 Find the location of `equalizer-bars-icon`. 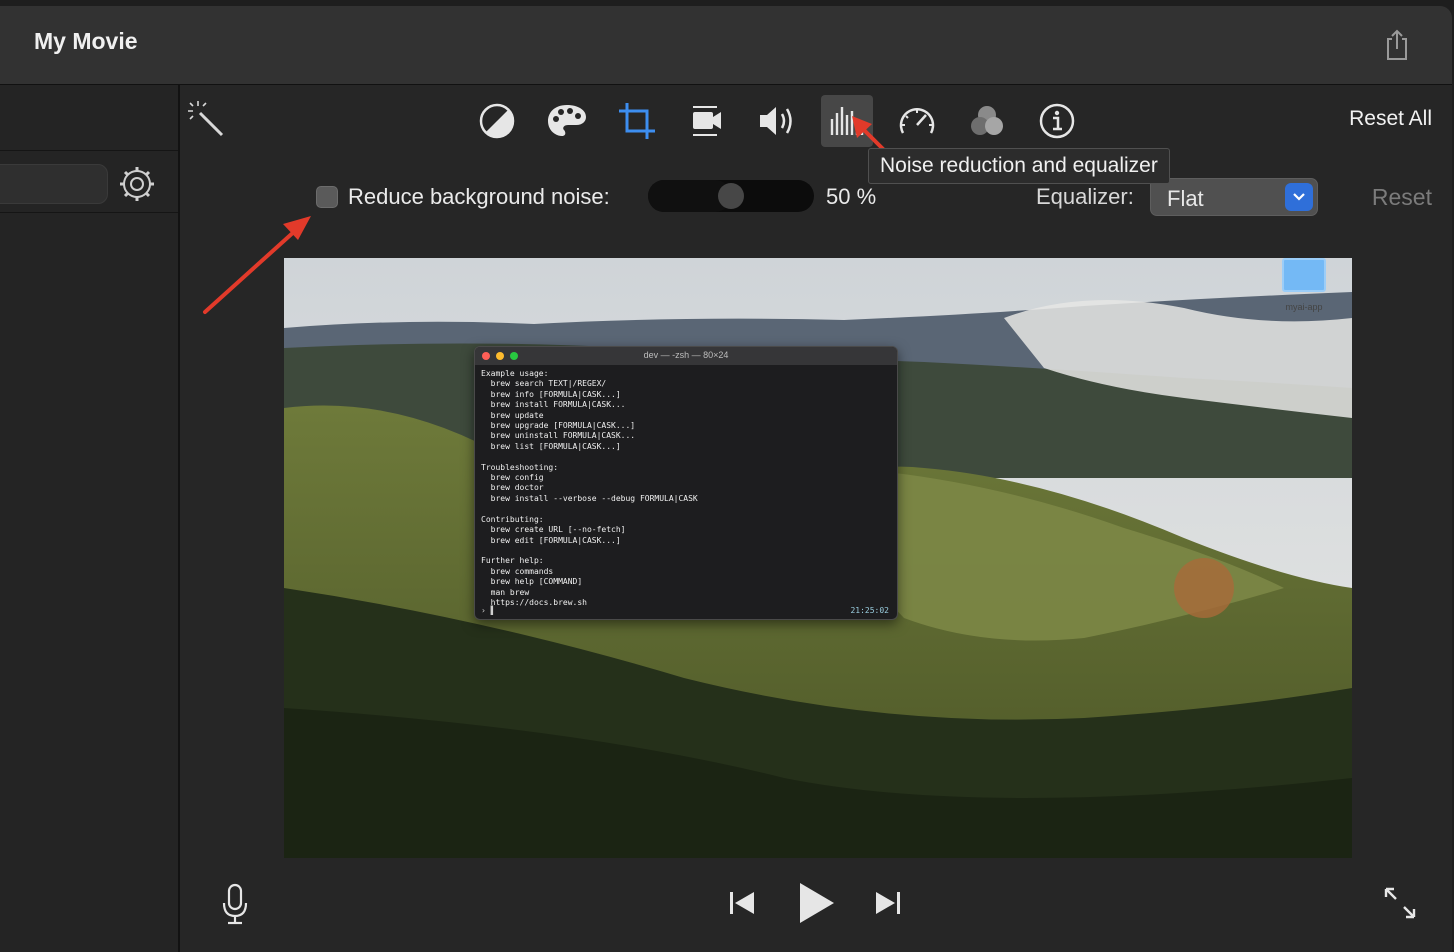

equalizer-bars-icon is located at coordinates (847, 121).